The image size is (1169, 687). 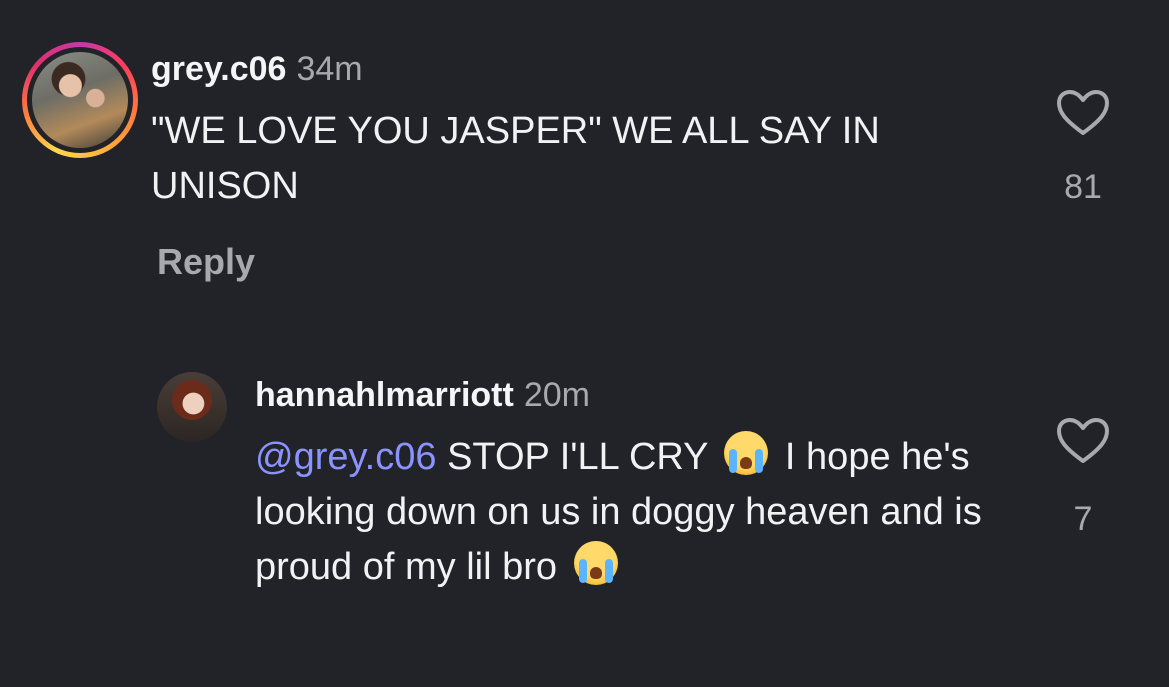 What do you see at coordinates (1083, 519) in the screenshot?
I see `like-count: 7` at bounding box center [1083, 519].